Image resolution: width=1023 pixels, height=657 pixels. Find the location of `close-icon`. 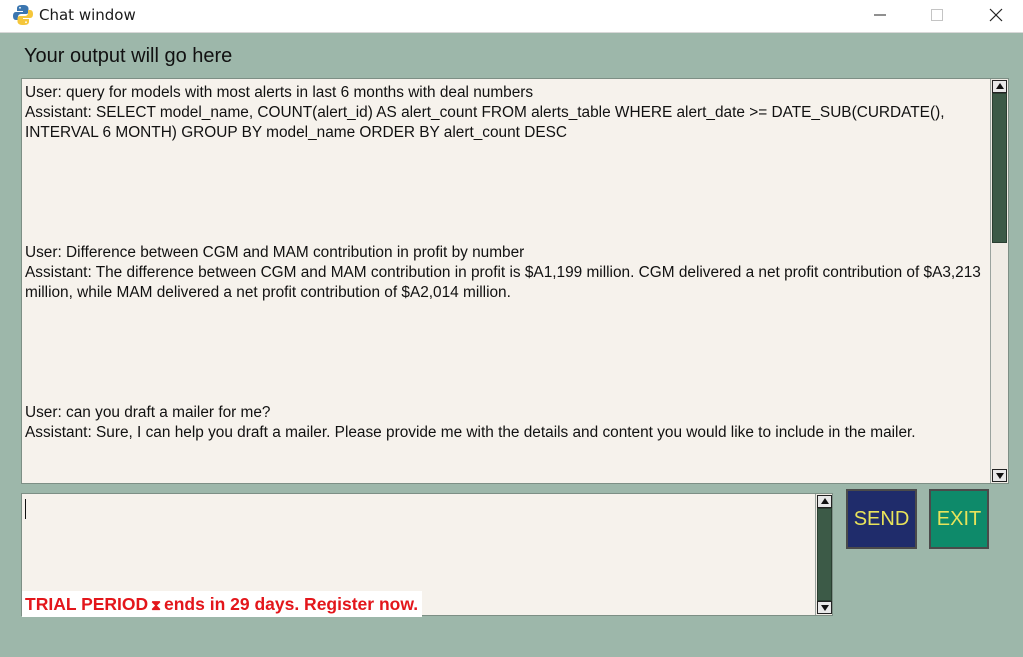

close-icon is located at coordinates (996, 15).